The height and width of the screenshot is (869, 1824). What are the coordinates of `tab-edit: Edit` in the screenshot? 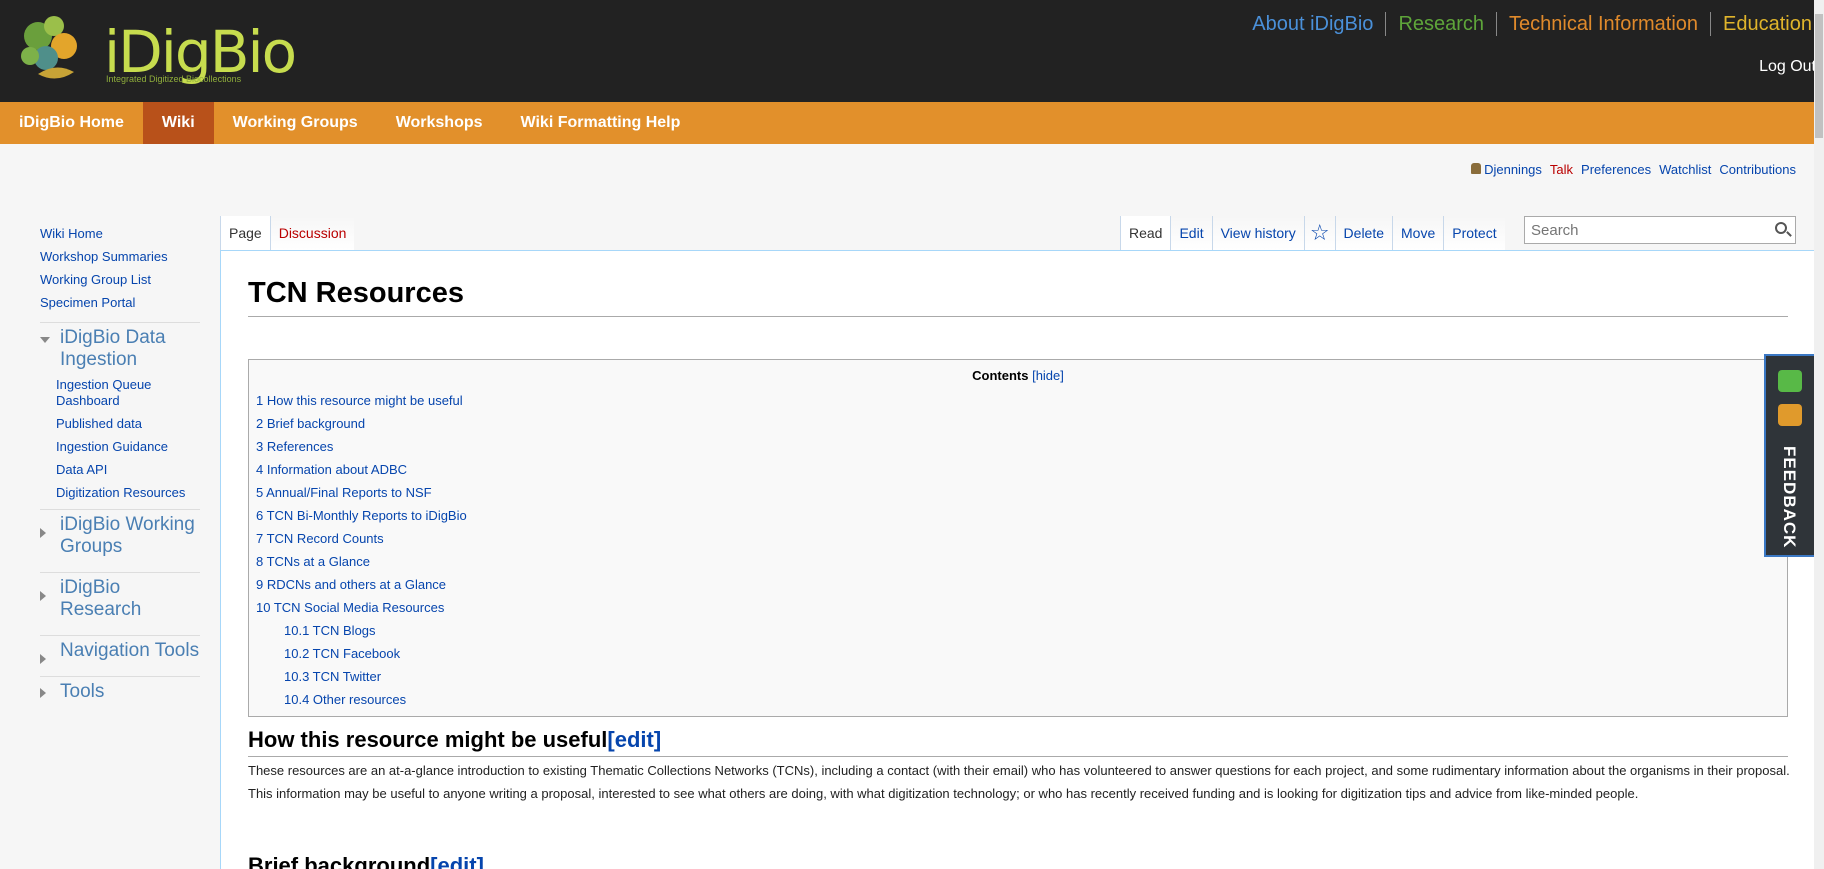 It's located at (1191, 233).